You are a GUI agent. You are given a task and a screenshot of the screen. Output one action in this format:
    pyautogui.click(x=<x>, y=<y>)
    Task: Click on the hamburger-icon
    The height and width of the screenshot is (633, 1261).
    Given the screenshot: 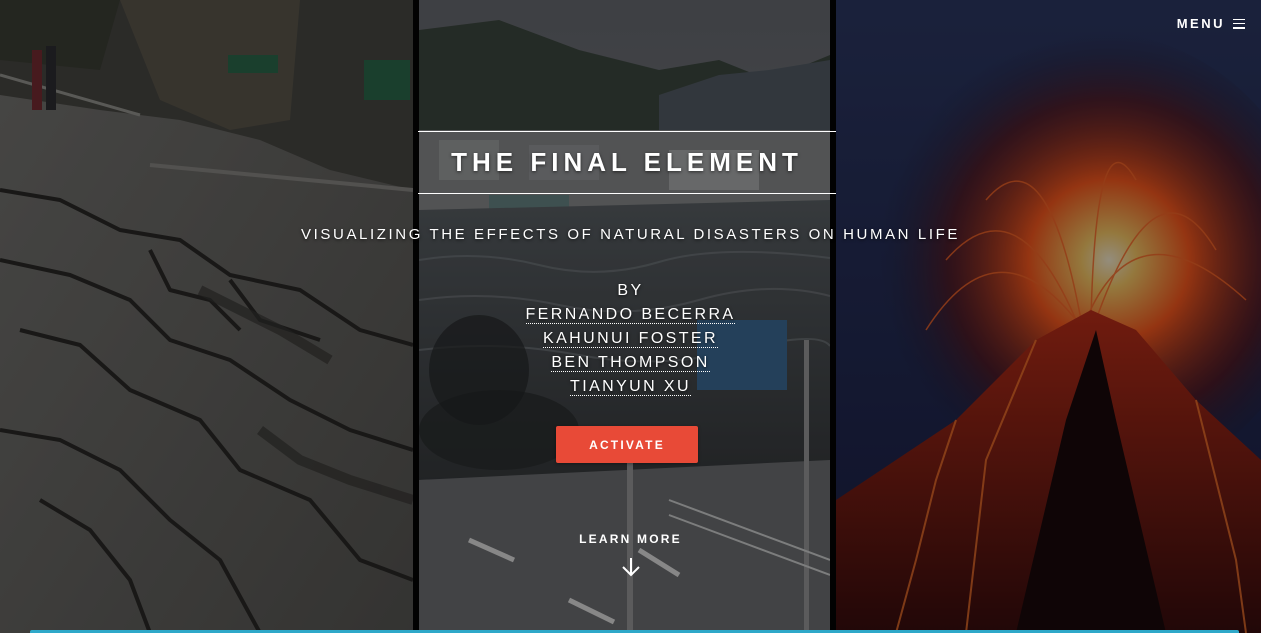 What is the action you would take?
    pyautogui.click(x=1239, y=23)
    